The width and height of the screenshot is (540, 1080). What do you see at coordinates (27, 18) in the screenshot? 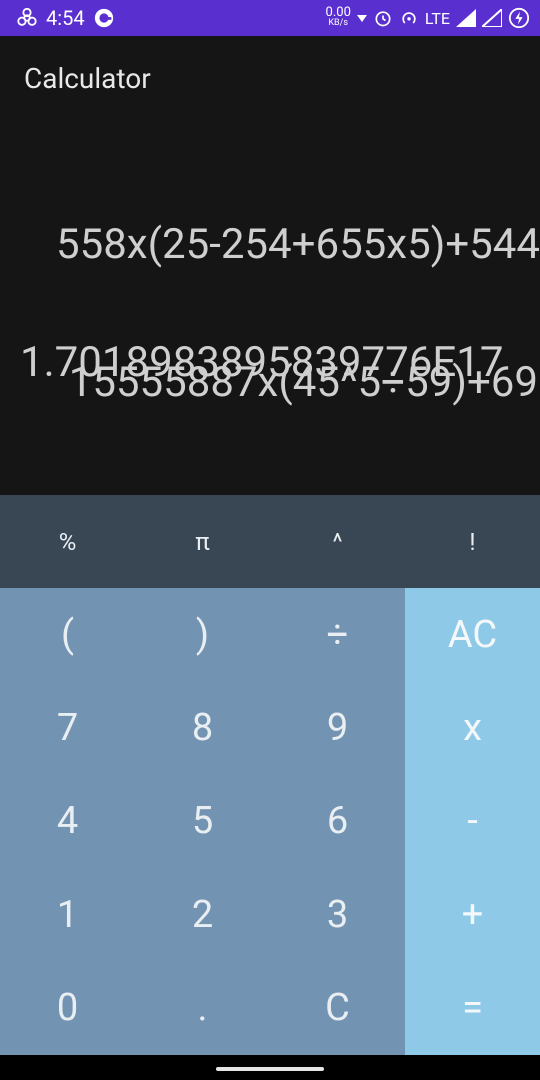
I see `biohazard-icon` at bounding box center [27, 18].